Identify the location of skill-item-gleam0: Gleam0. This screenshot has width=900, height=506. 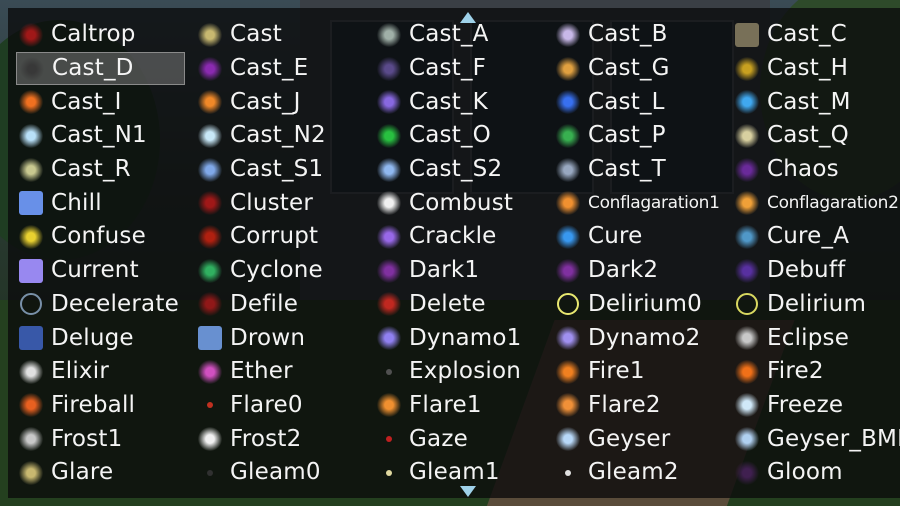
(284, 473).